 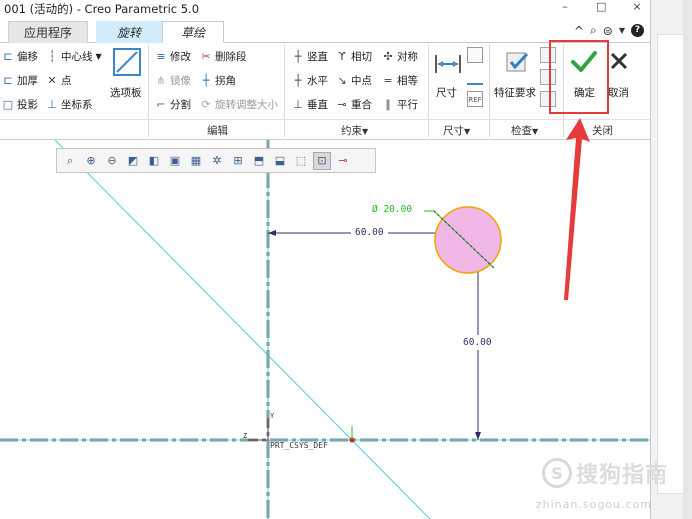 What do you see at coordinates (310, 80) in the screenshot?
I see `horizontal-button: ┼ 水平` at bounding box center [310, 80].